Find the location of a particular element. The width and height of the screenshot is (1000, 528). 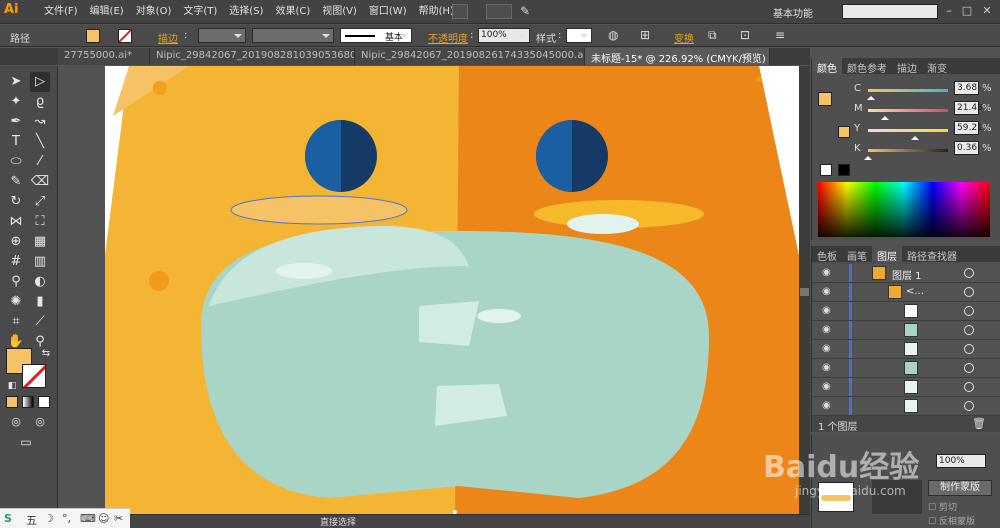

direct-selection-tool-icon: ▷ is located at coordinates (40, 82).